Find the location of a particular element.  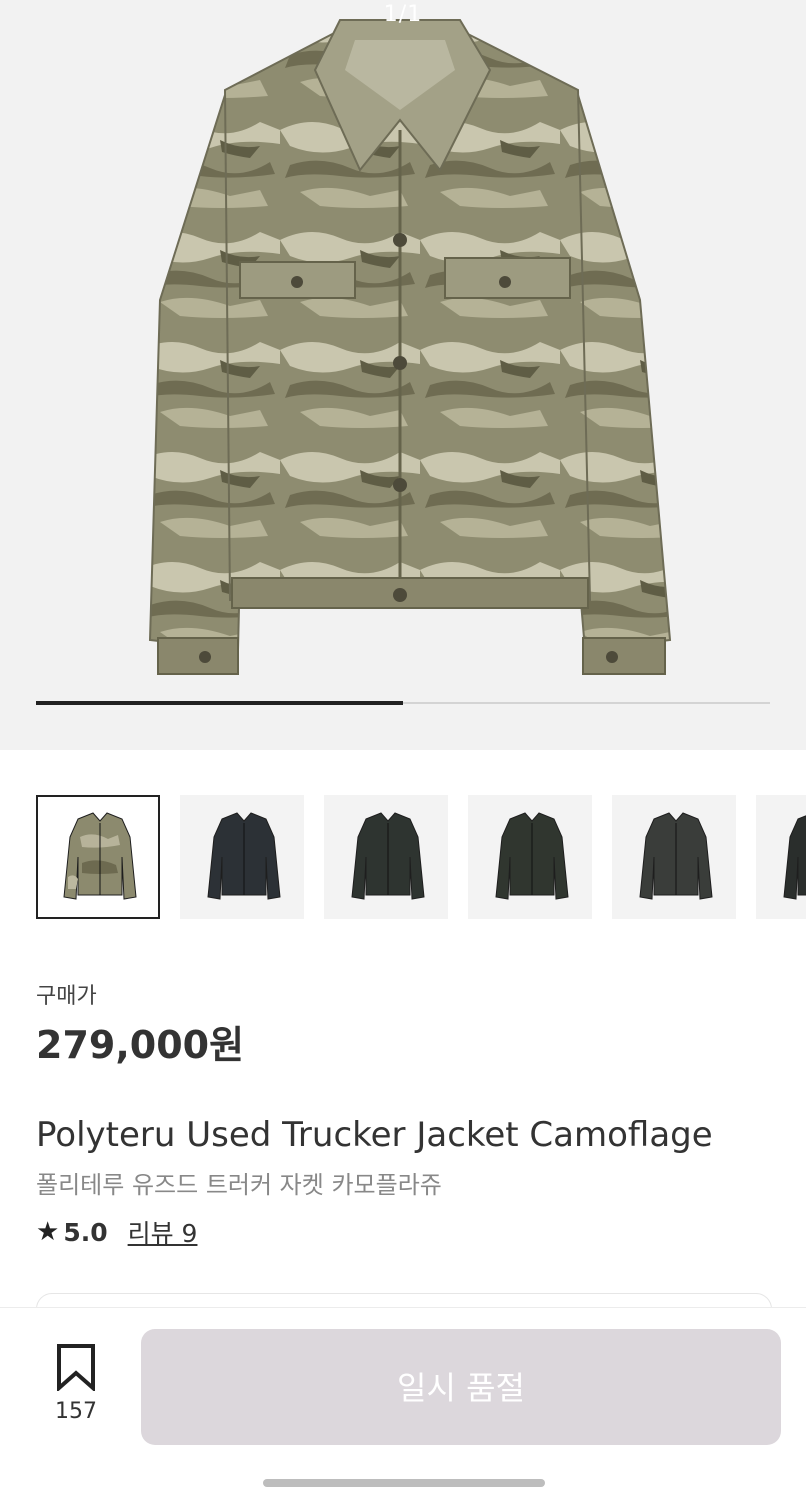

price-label: 구매가 is located at coordinates (66, 996).